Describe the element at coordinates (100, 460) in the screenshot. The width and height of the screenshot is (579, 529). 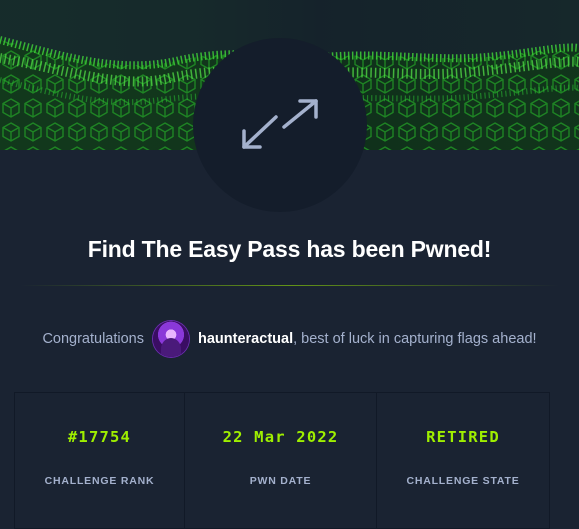
I see `stat-challenge-rank: #17754 CHALLENGE RANK` at that location.